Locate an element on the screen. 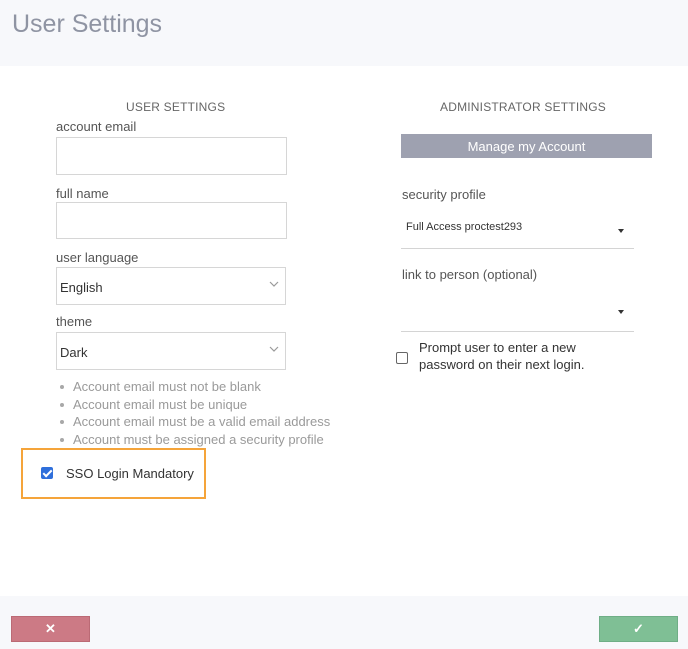 The height and width of the screenshot is (649, 688). security-profile-select: Full Access proctest293 is located at coordinates (517, 228).